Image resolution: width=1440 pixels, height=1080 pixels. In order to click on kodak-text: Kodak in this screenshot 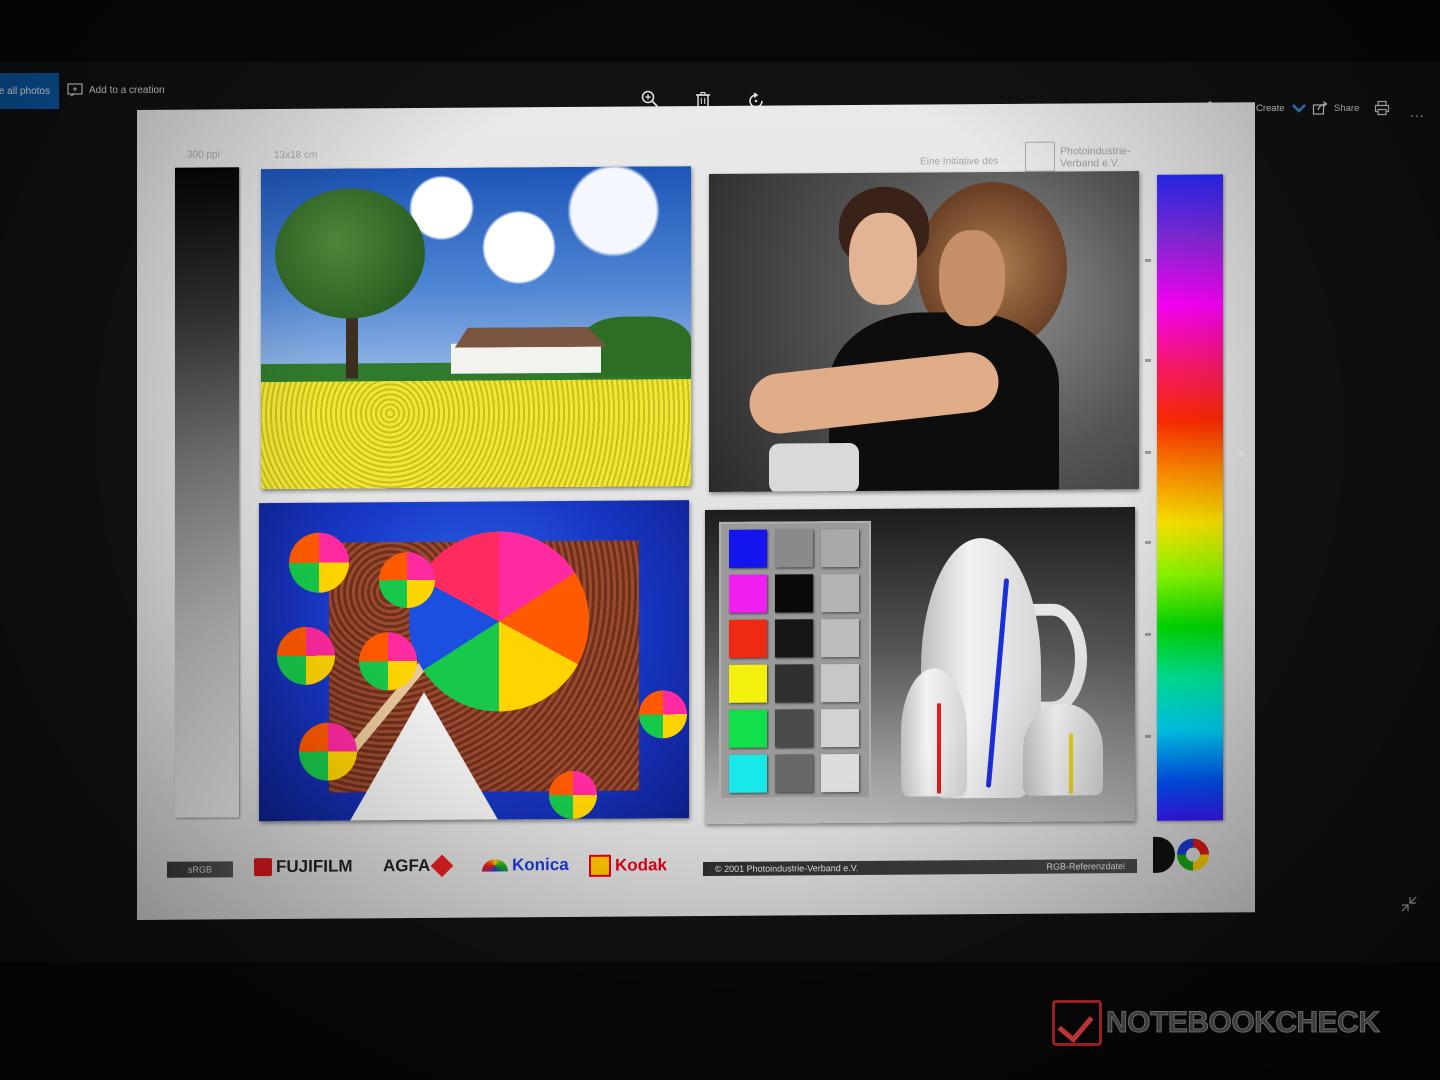, I will do `click(641, 865)`.